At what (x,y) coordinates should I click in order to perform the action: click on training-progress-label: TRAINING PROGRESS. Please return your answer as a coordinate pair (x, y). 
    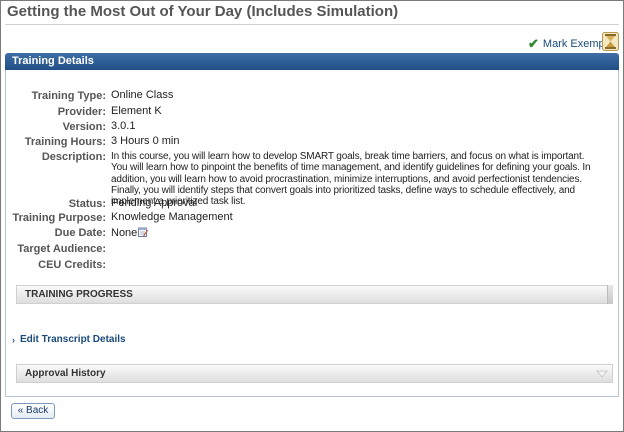
    Looking at the image, I should click on (79, 294).